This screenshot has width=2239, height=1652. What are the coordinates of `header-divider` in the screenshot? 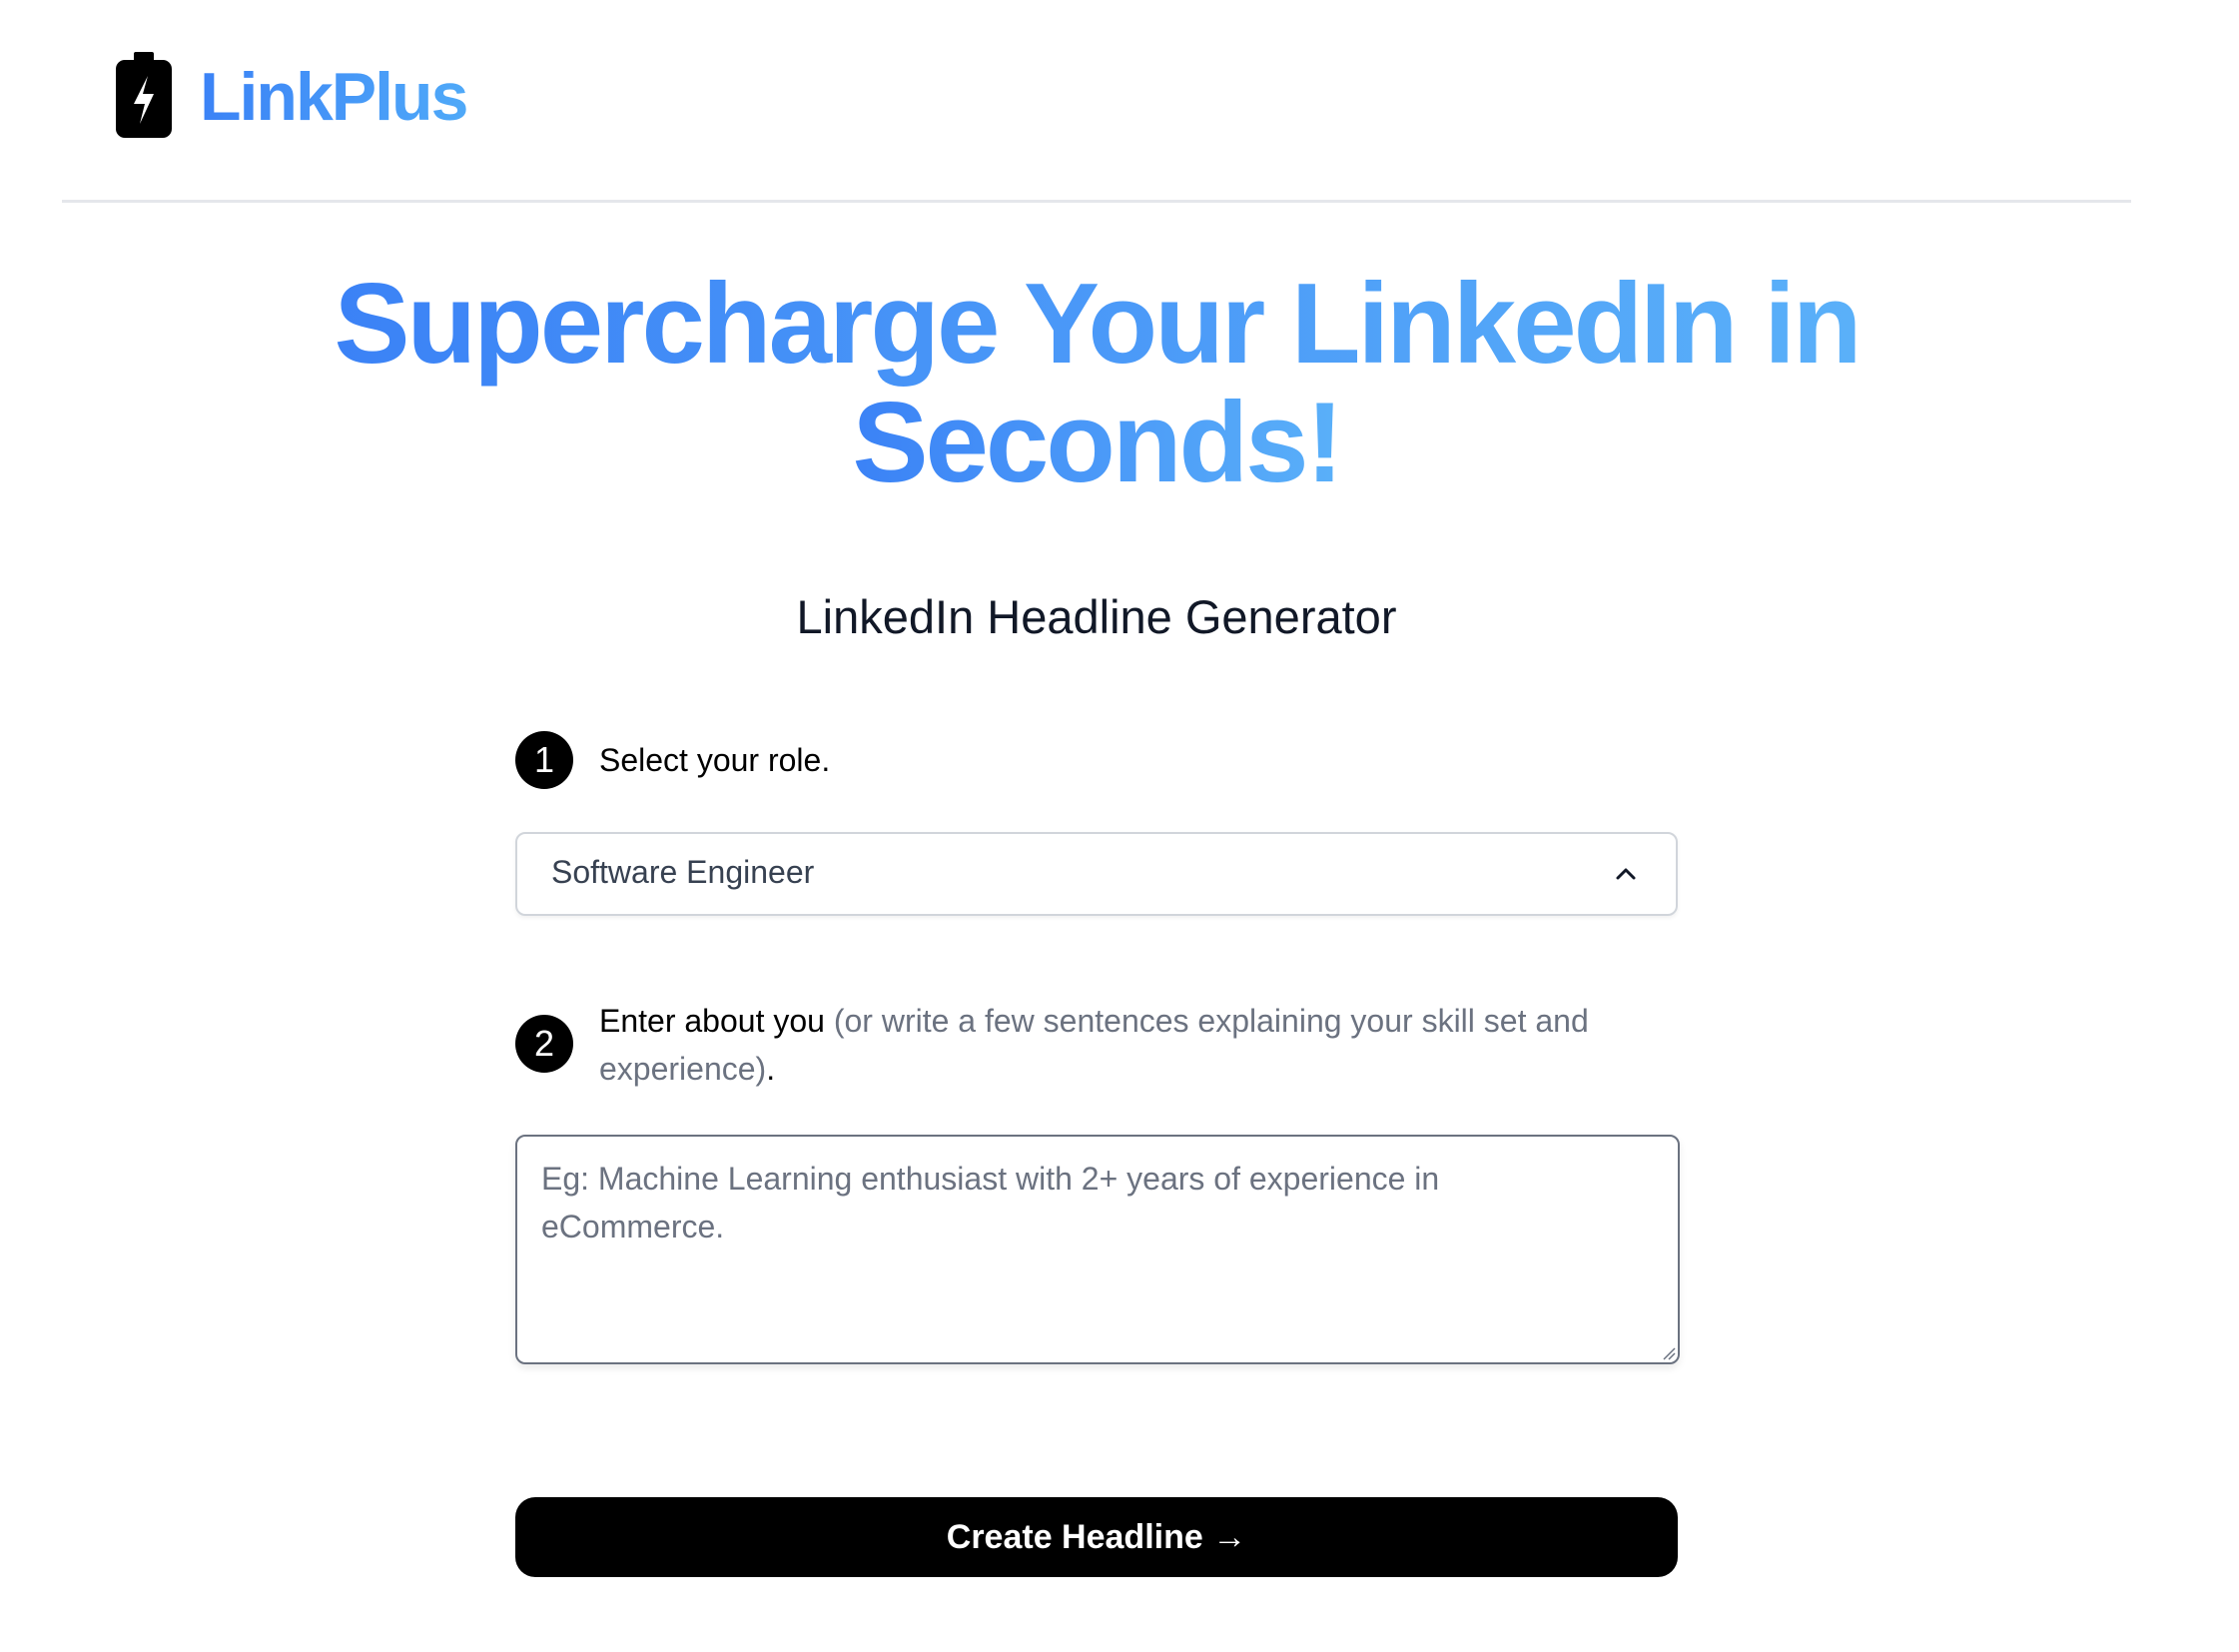 It's located at (1096, 201).